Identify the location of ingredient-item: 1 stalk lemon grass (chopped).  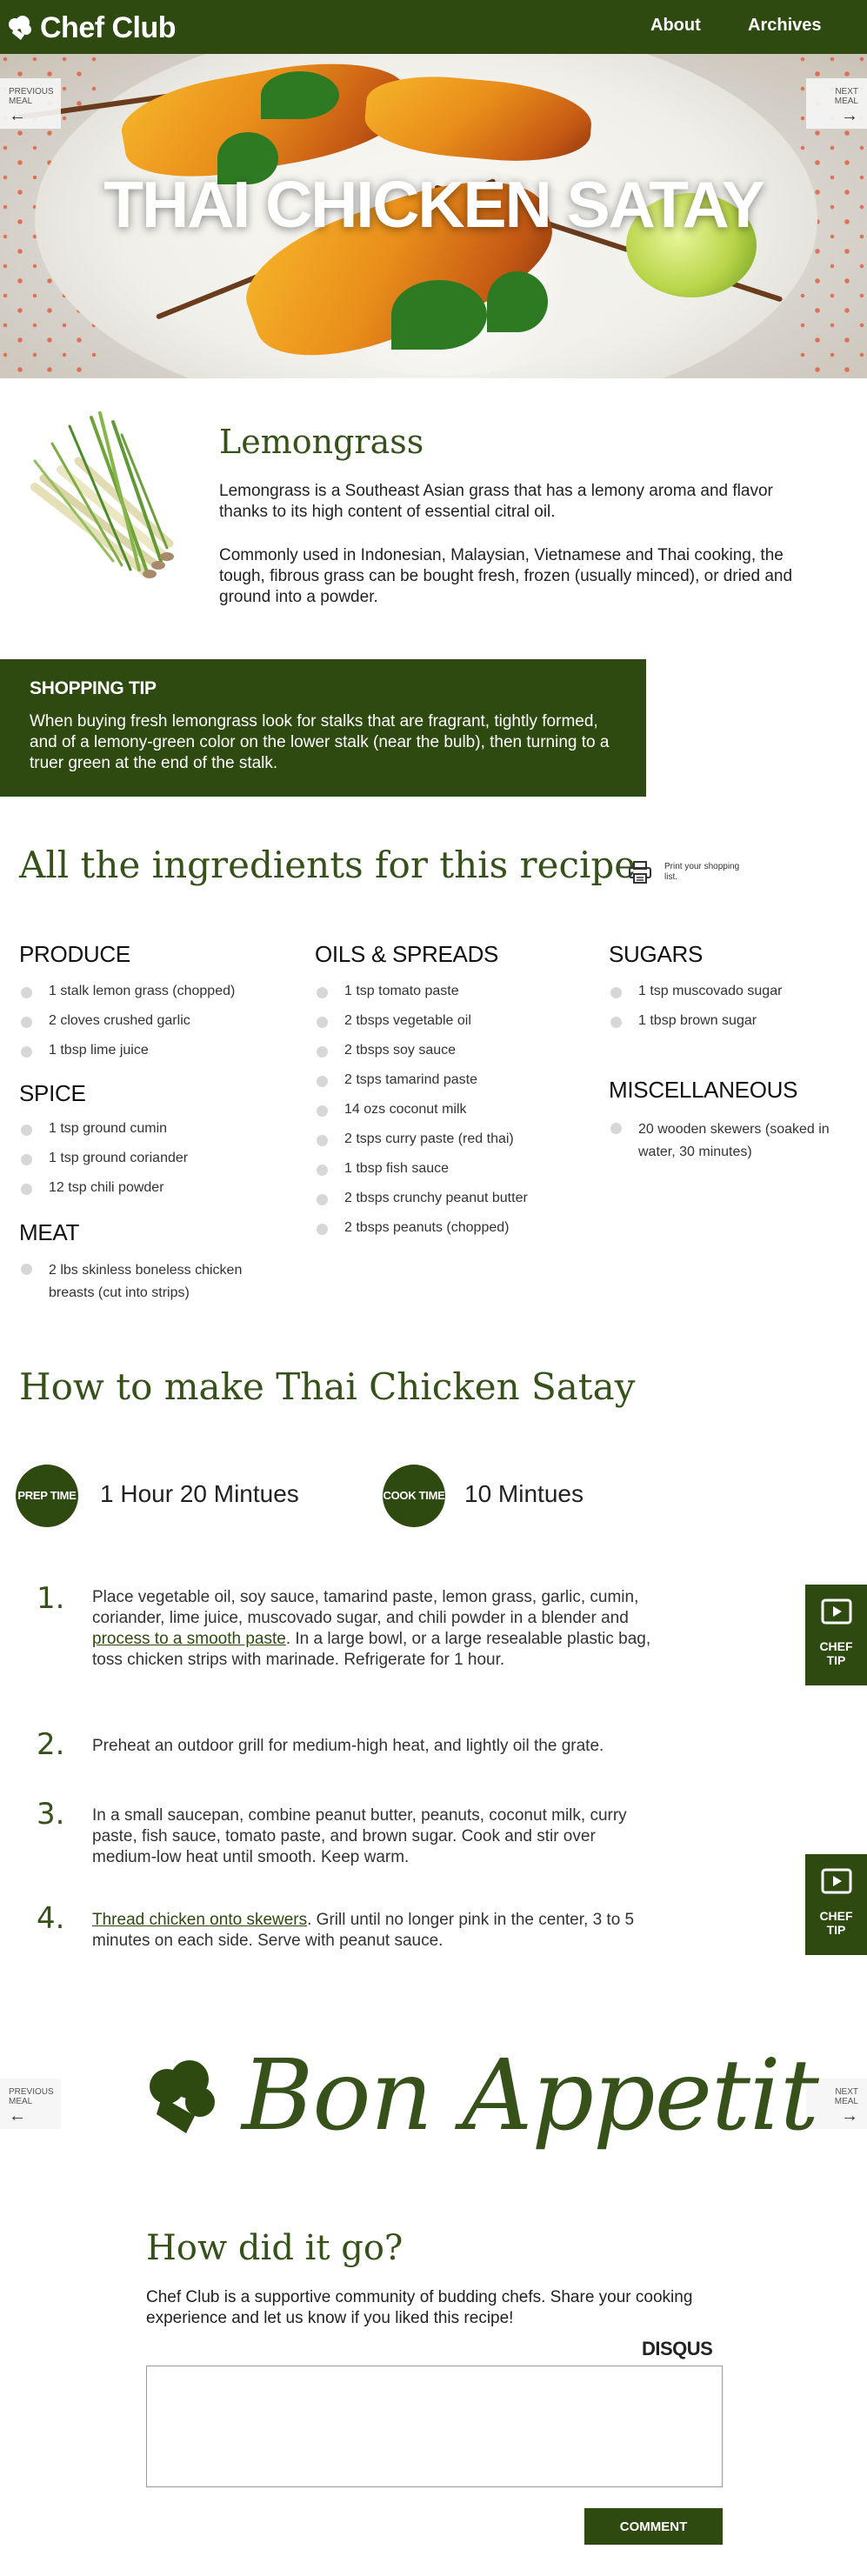
(158, 992).